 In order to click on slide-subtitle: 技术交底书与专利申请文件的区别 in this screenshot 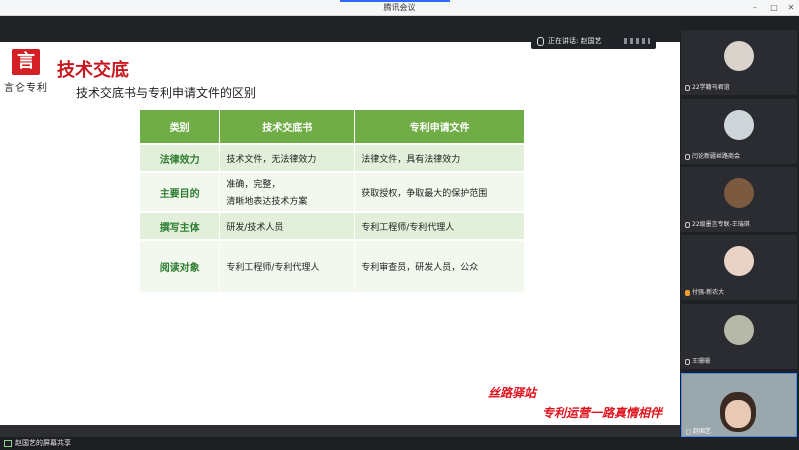, I will do `click(166, 93)`.